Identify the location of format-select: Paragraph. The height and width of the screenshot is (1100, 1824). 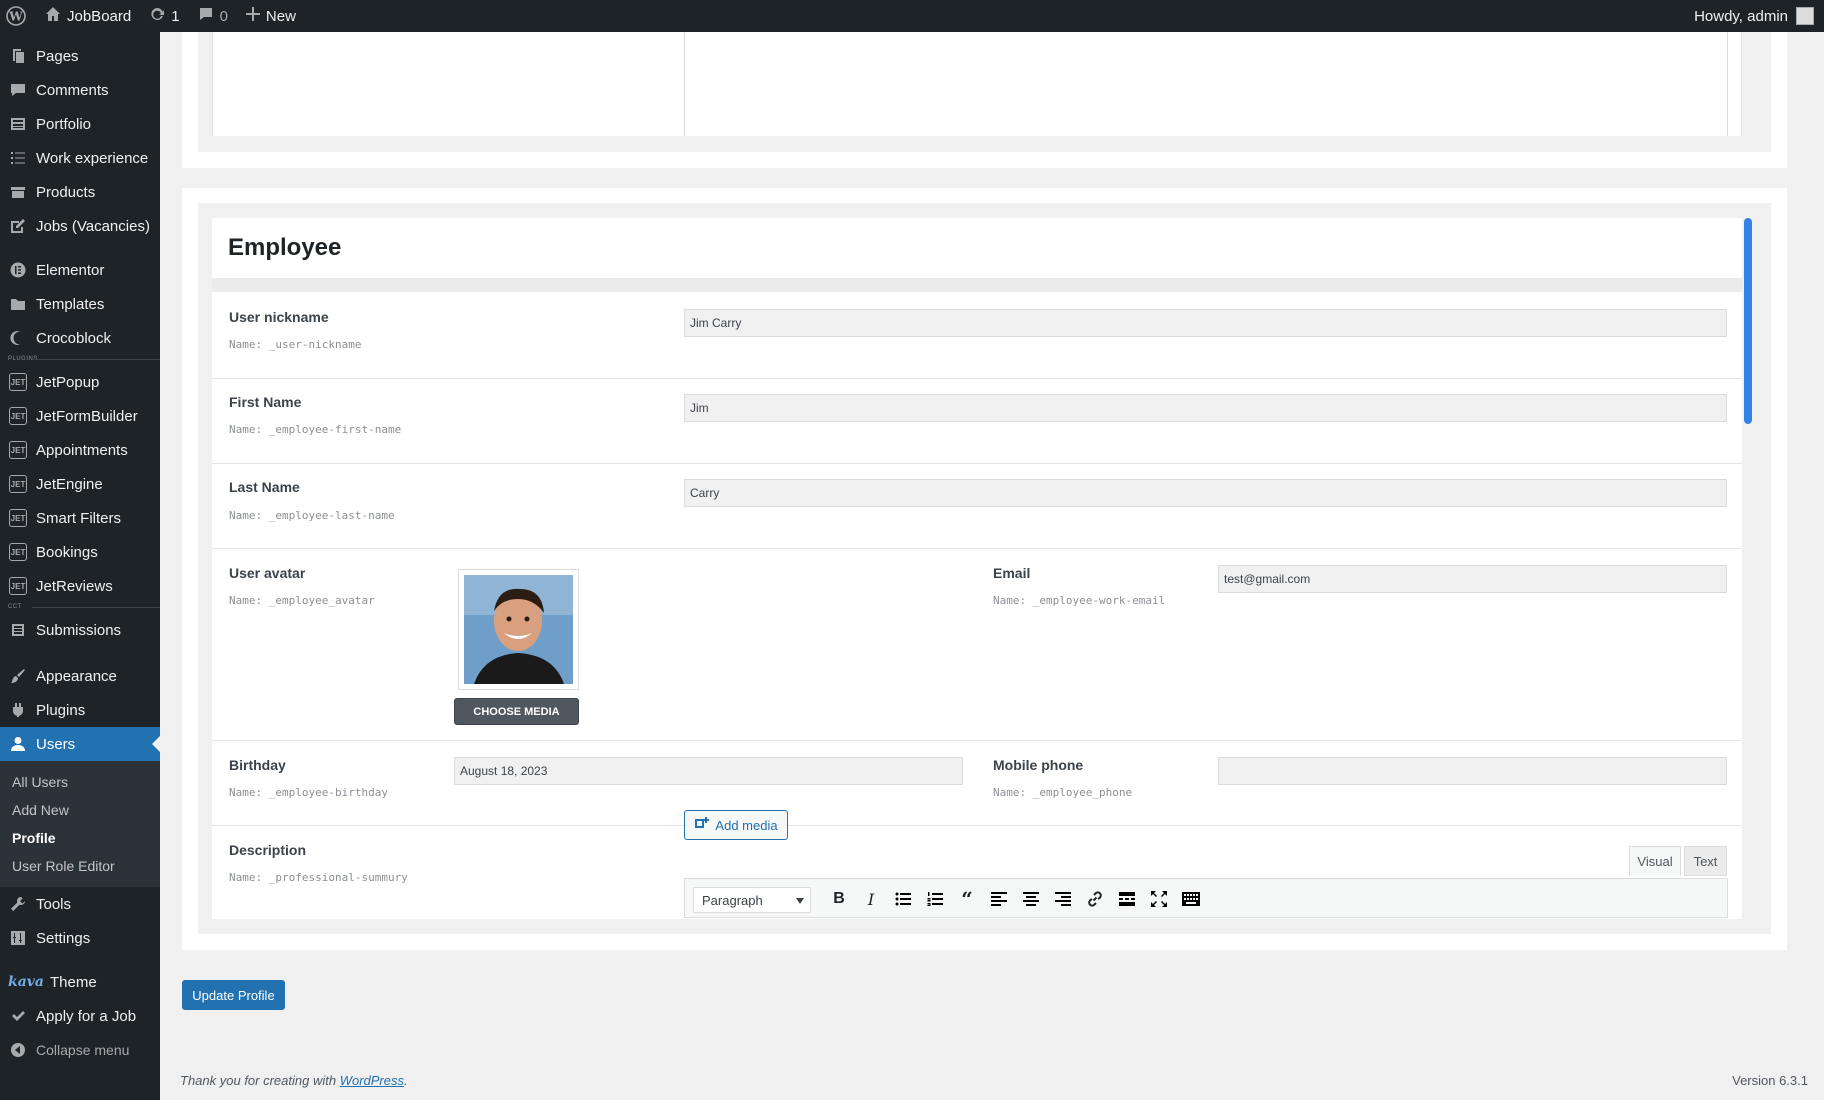
(752, 900).